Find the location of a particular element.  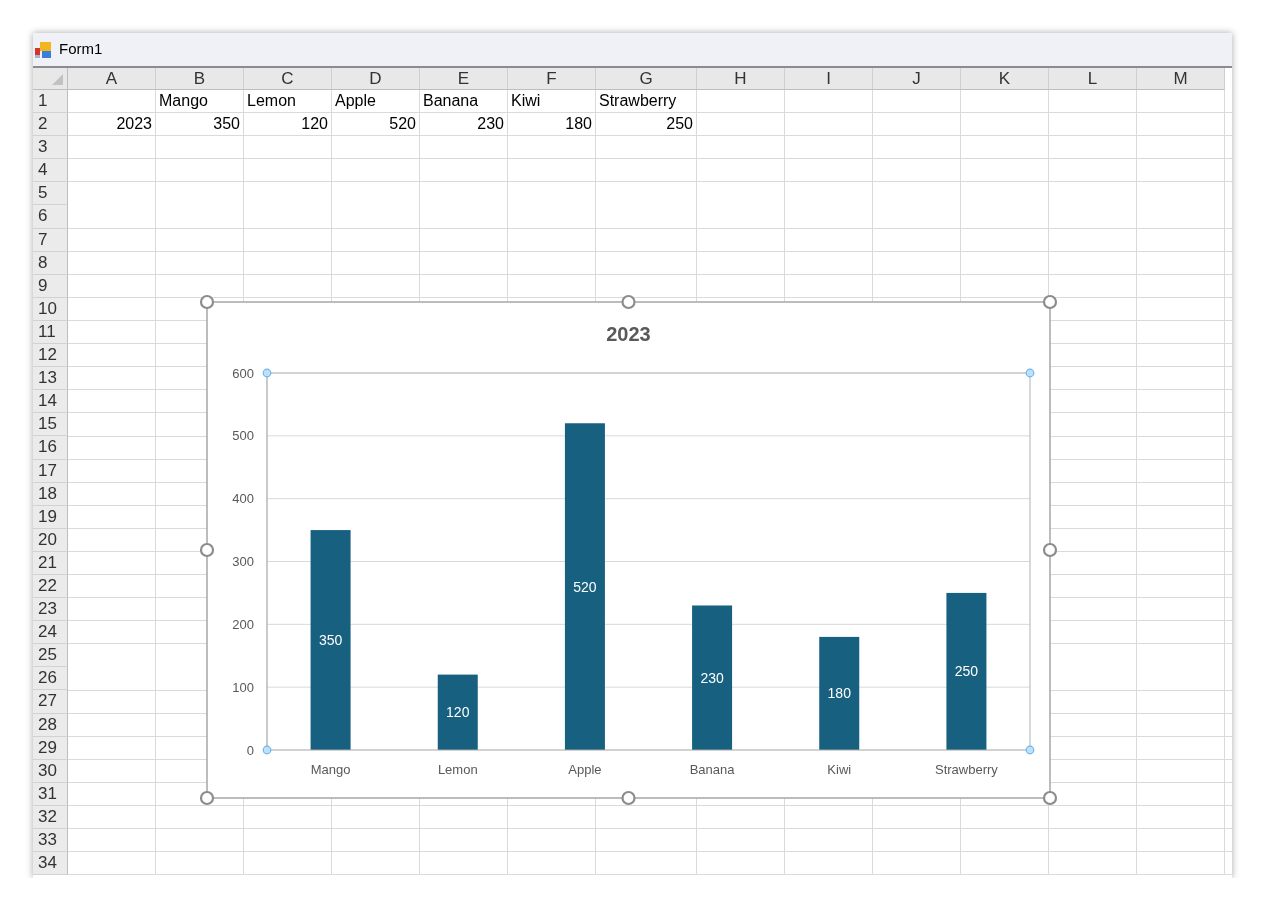

x-axis-label: Strawberry is located at coordinates (966, 769).